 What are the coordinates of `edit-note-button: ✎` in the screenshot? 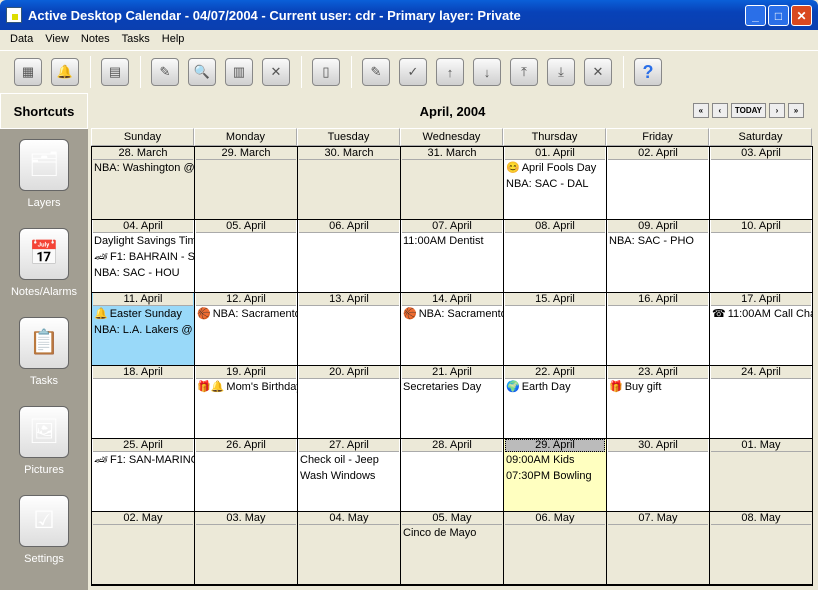 It's located at (165, 72).